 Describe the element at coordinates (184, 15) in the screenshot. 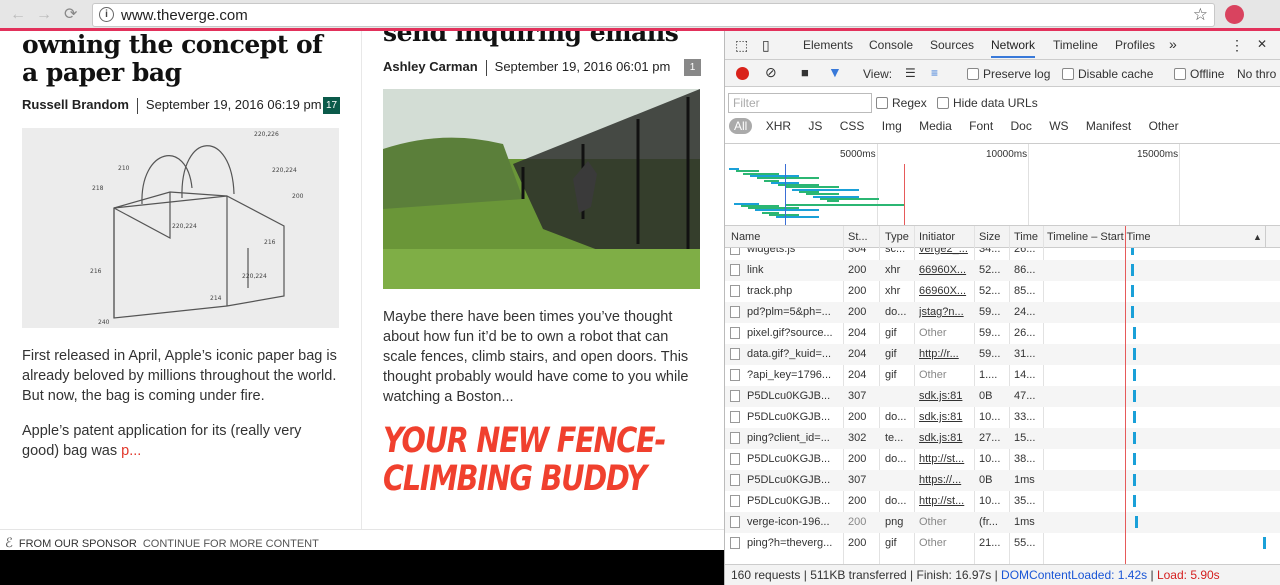

I see `url-text: www.theverge.com` at that location.